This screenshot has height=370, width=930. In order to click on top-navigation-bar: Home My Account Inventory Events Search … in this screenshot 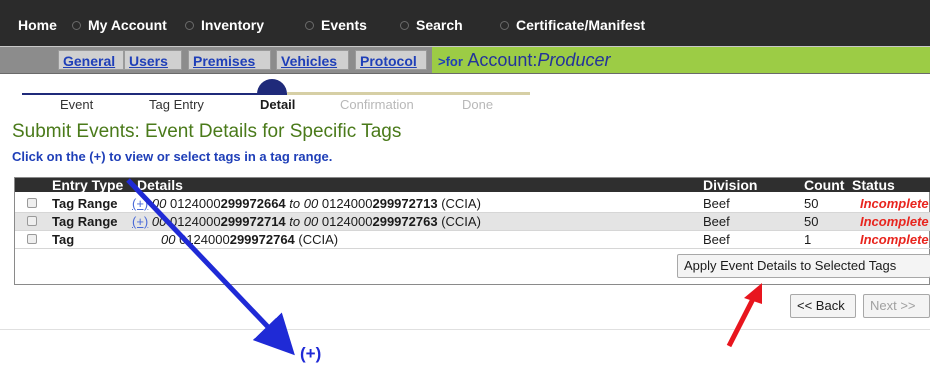, I will do `click(465, 23)`.